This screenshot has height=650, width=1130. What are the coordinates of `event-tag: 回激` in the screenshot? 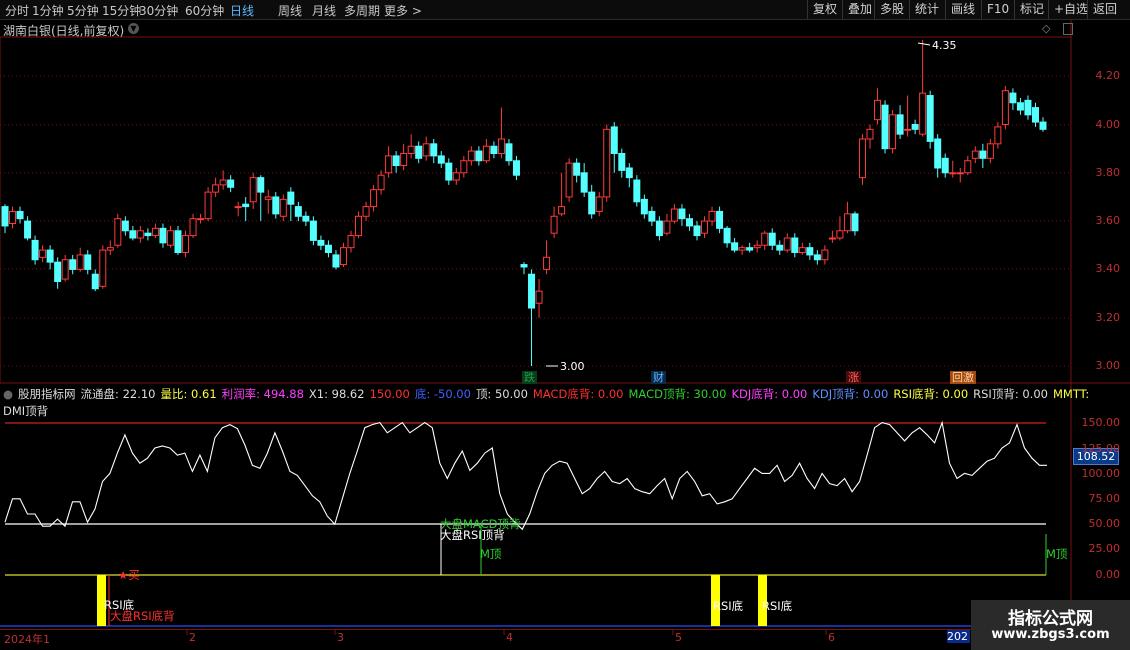 It's located at (963, 377).